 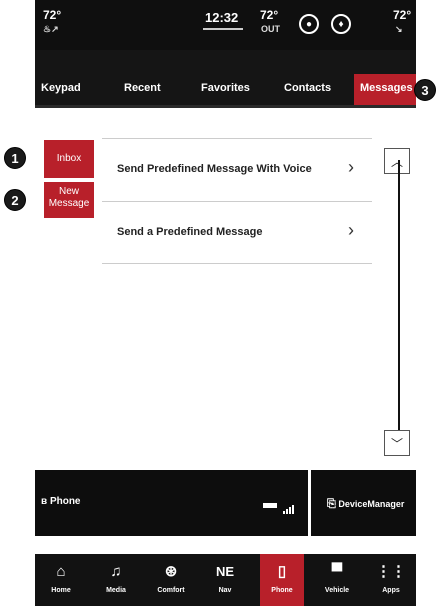 I want to click on nav-label: Phone, so click(x=282, y=590).